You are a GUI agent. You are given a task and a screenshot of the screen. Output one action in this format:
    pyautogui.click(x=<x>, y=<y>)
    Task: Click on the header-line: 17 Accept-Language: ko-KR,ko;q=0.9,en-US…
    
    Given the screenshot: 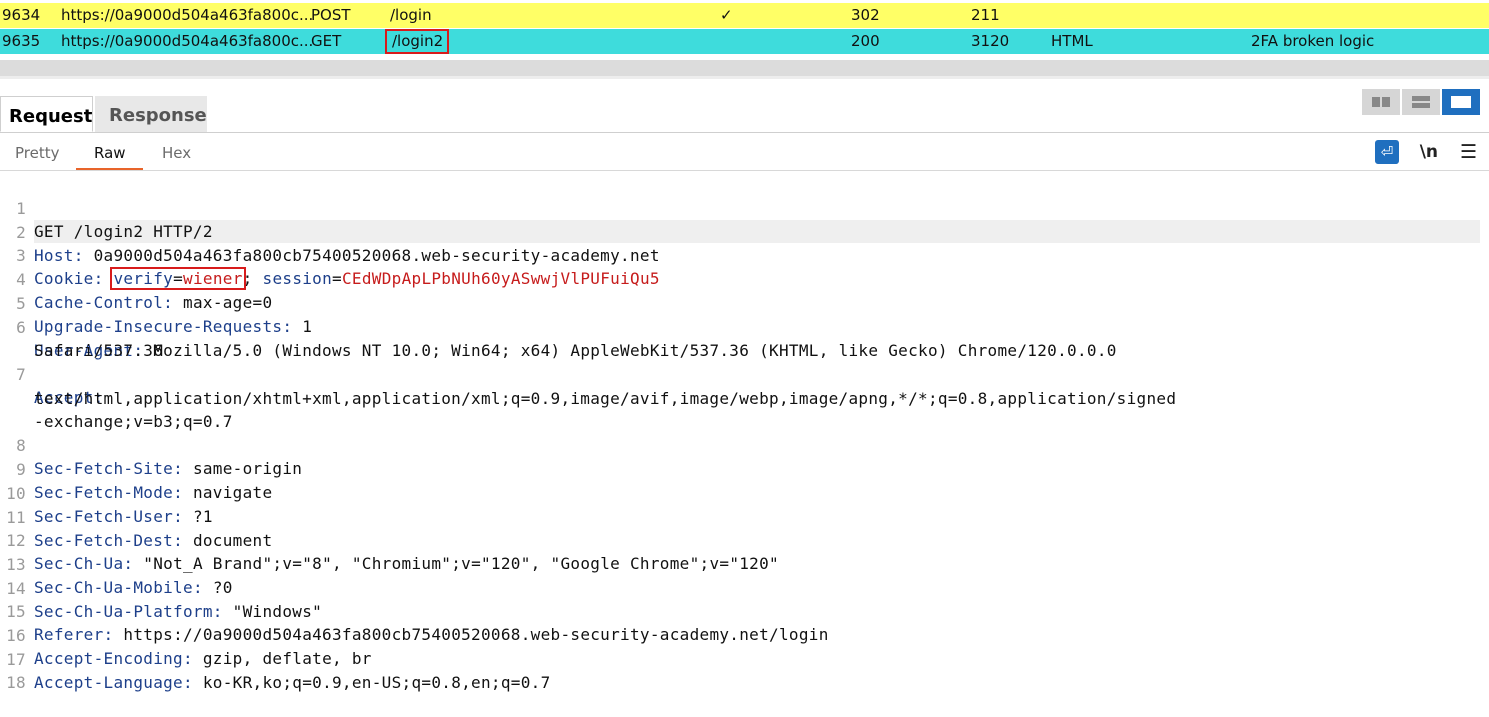 What is the action you would take?
    pyautogui.click(x=278, y=671)
    